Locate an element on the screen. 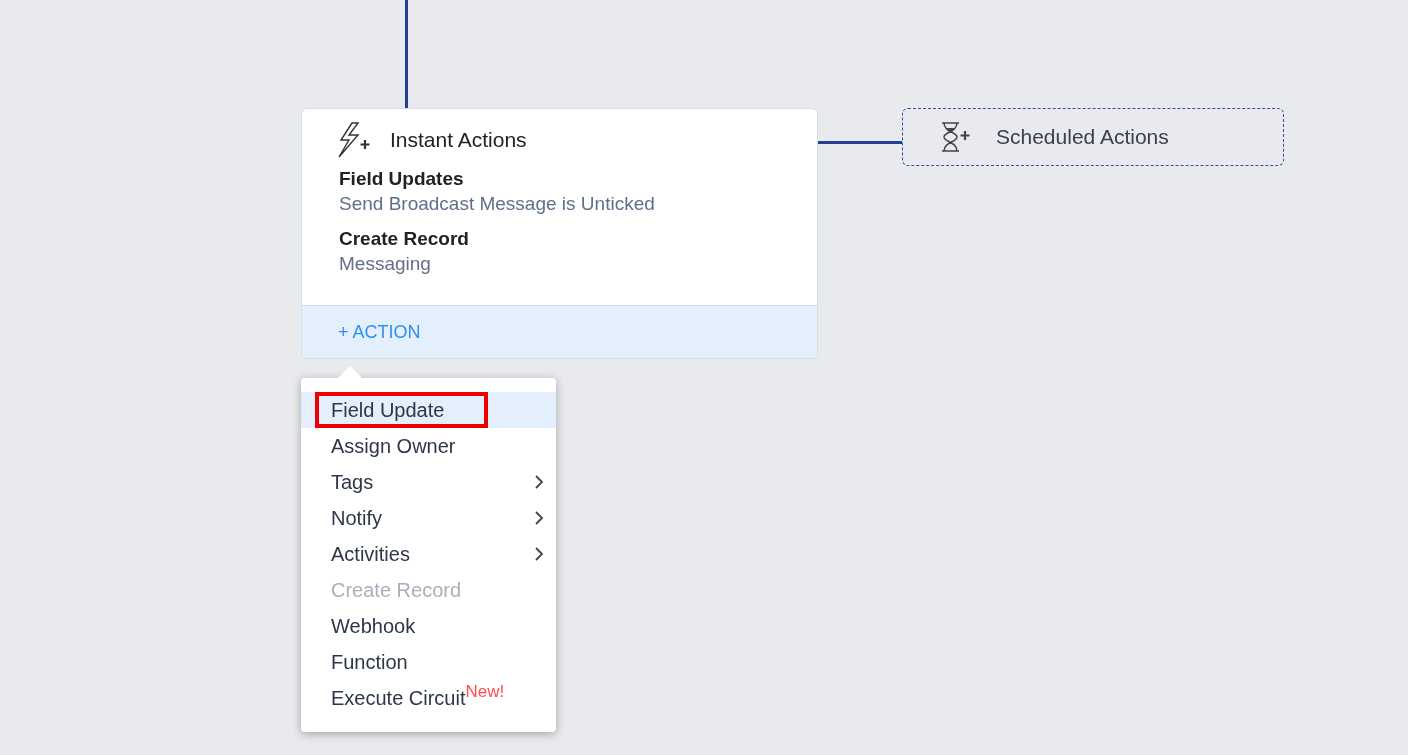 The width and height of the screenshot is (1408, 755). menu-item: Assign Owner is located at coordinates (428, 446).